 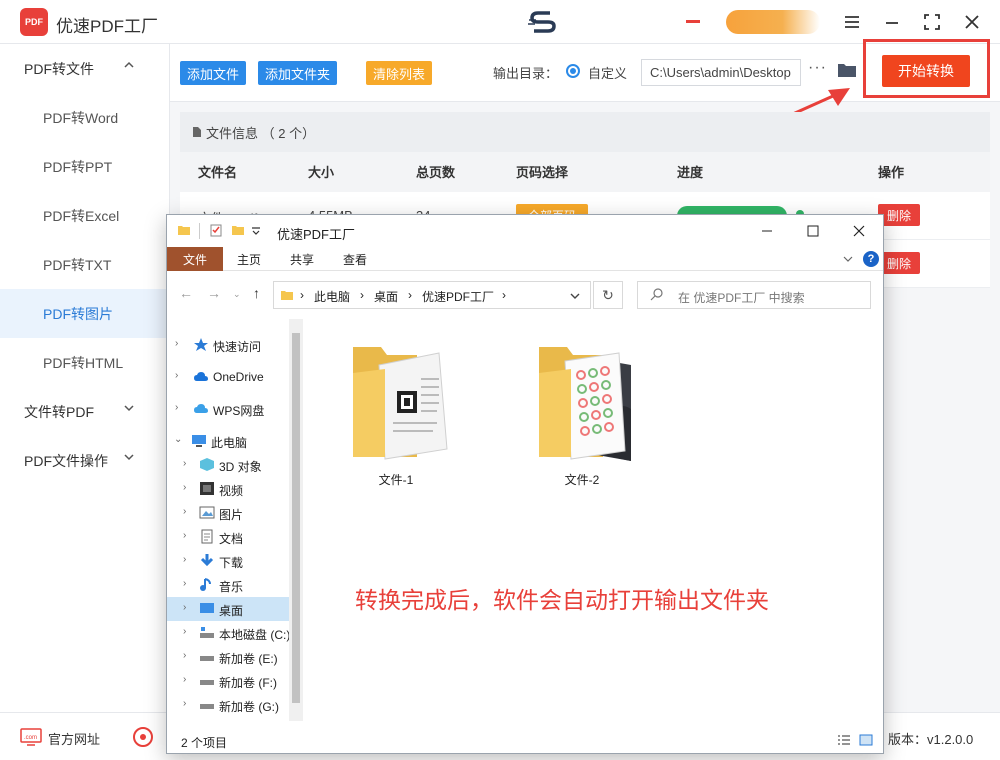 I want to click on breadcrumb-desktop: 桌面, so click(x=386, y=296).